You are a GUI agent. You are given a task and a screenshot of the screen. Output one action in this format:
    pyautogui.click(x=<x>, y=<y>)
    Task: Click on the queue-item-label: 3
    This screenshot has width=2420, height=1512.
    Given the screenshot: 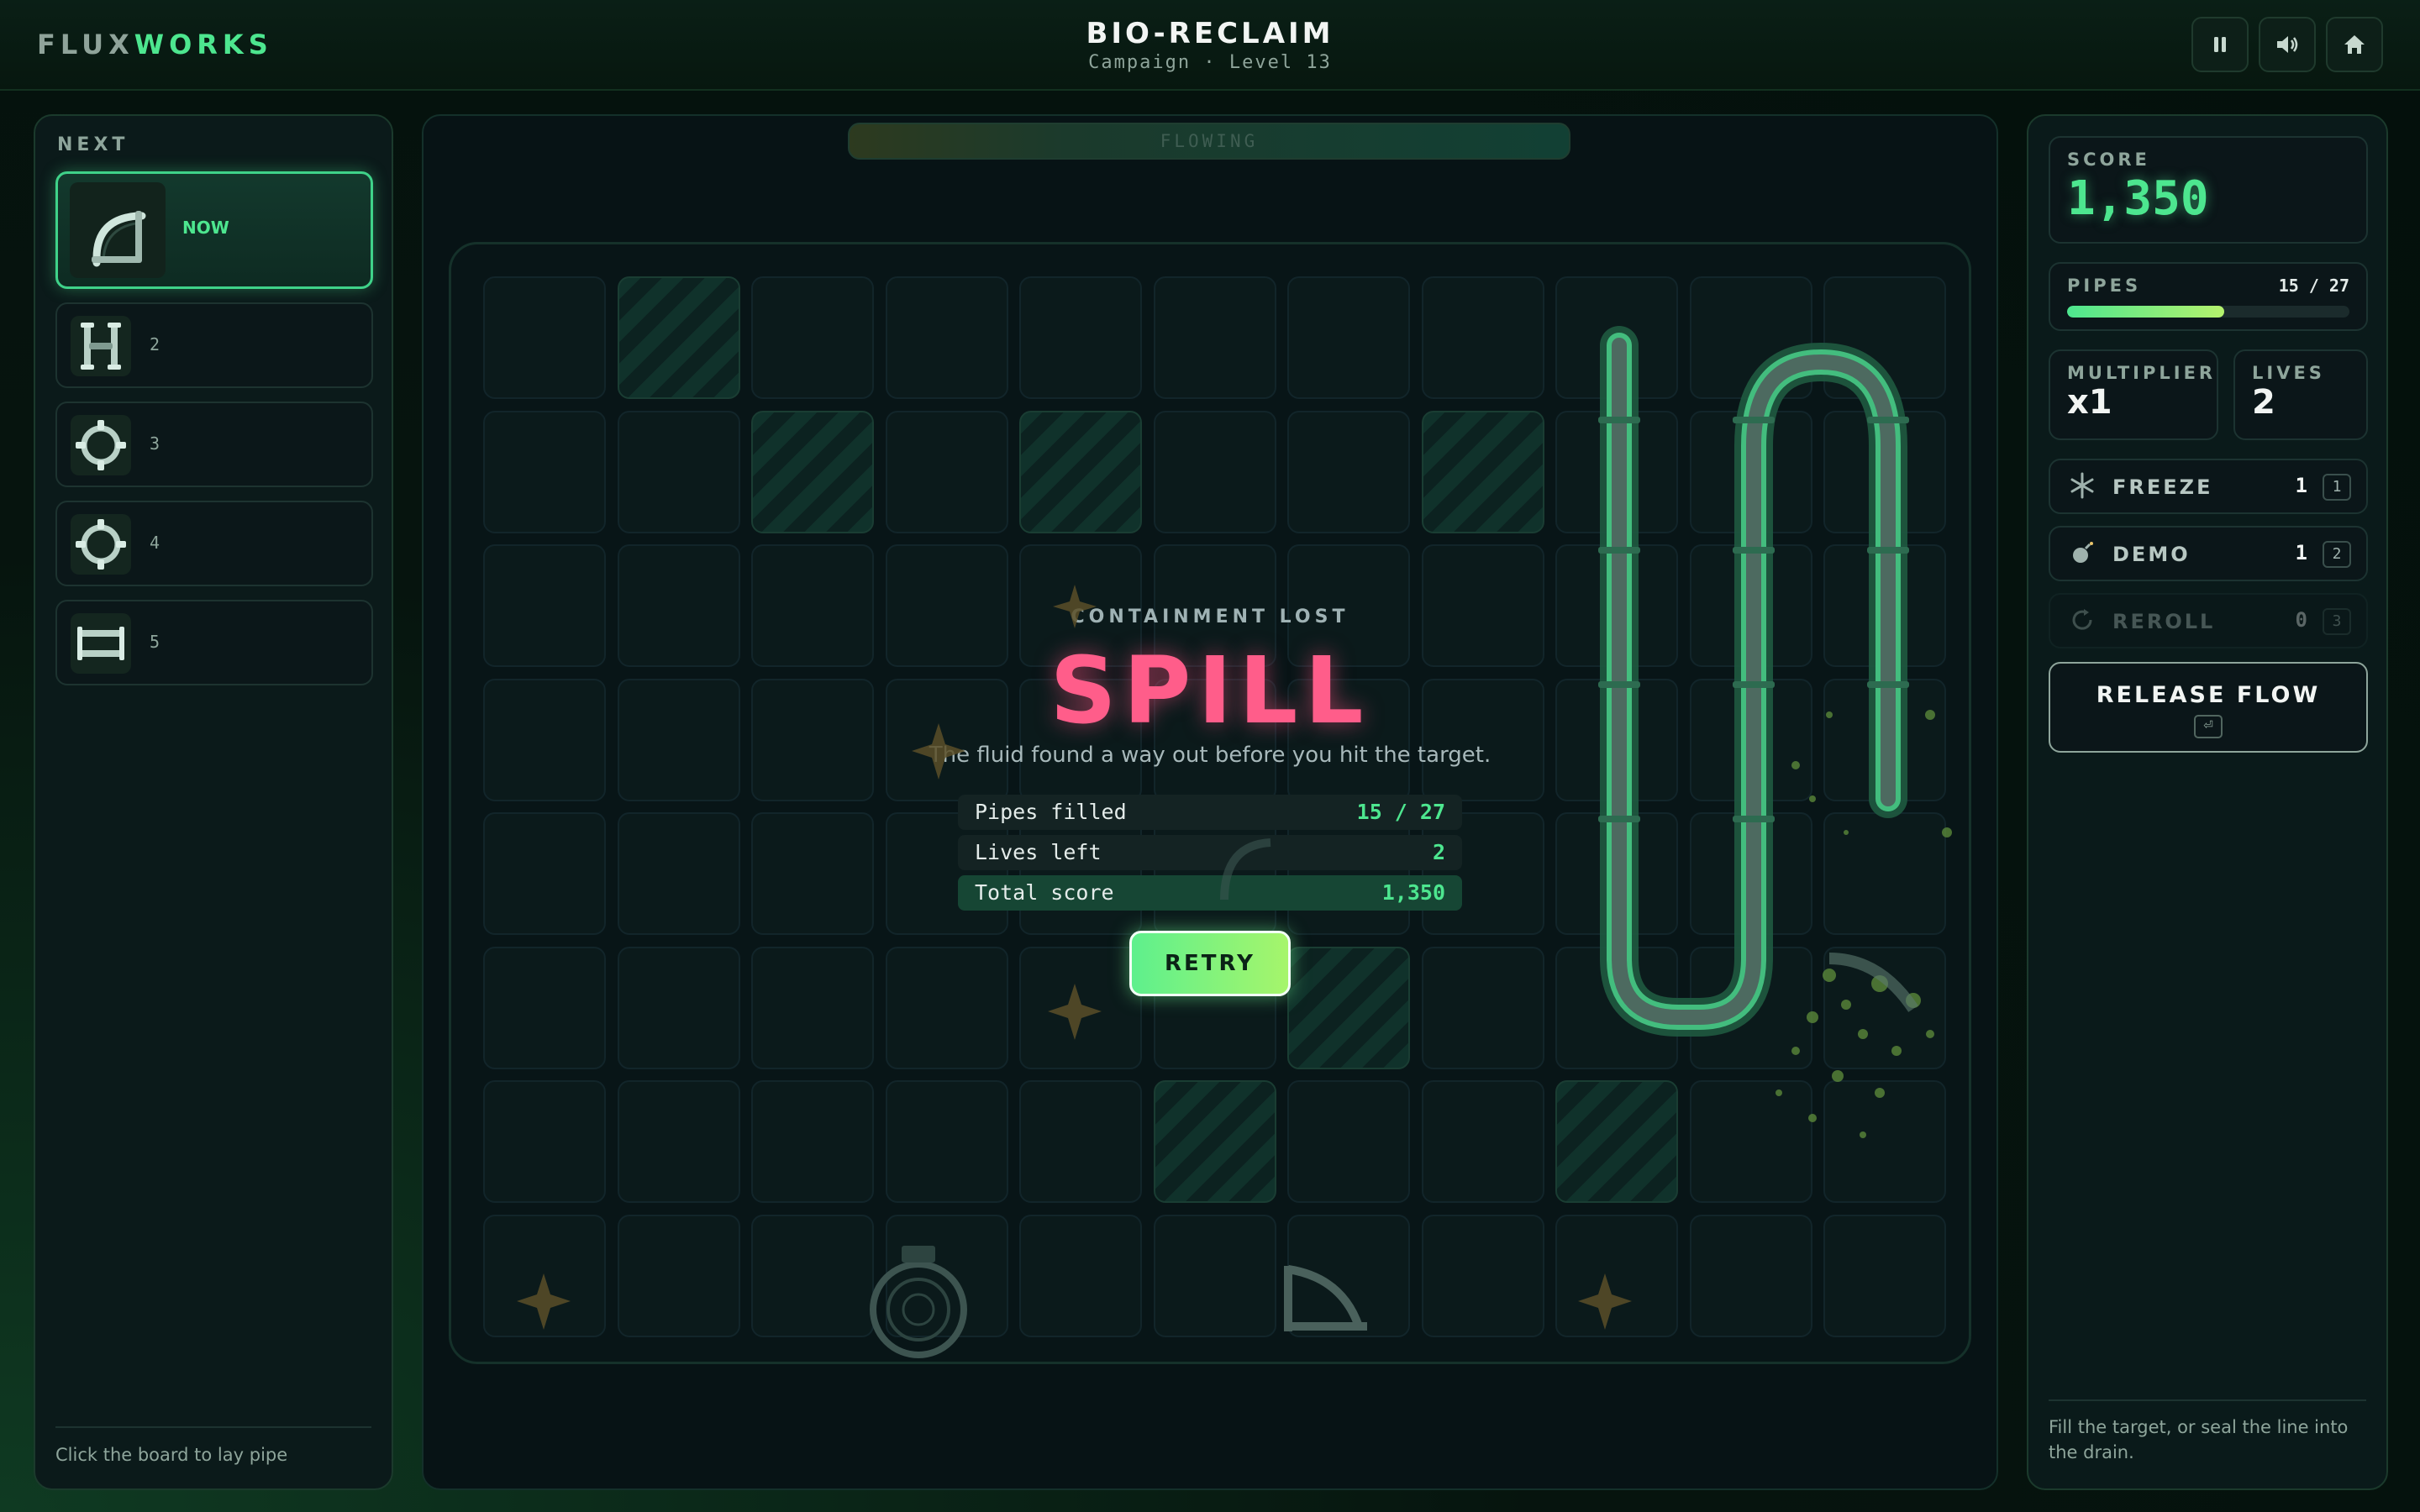 What is the action you would take?
    pyautogui.click(x=155, y=443)
    